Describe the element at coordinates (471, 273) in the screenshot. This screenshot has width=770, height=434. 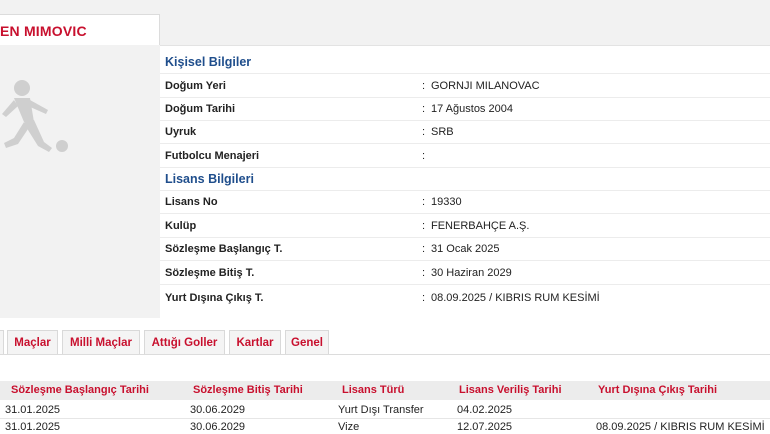
I see `contract-end-value: 30 Haziran 2029` at that location.